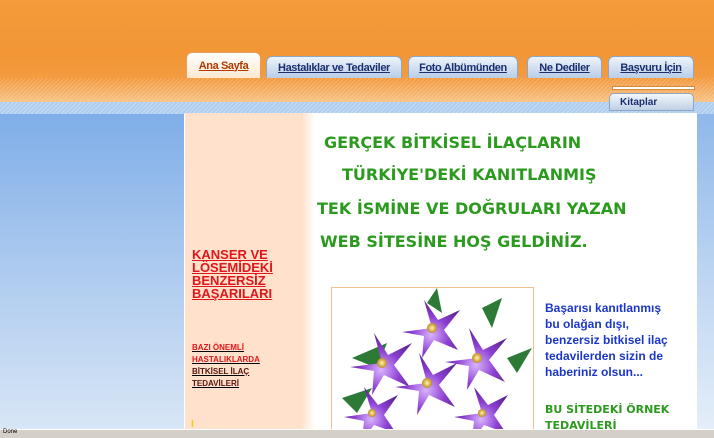 This screenshot has width=714, height=438. I want to click on flowers-illustration, so click(437, 360).